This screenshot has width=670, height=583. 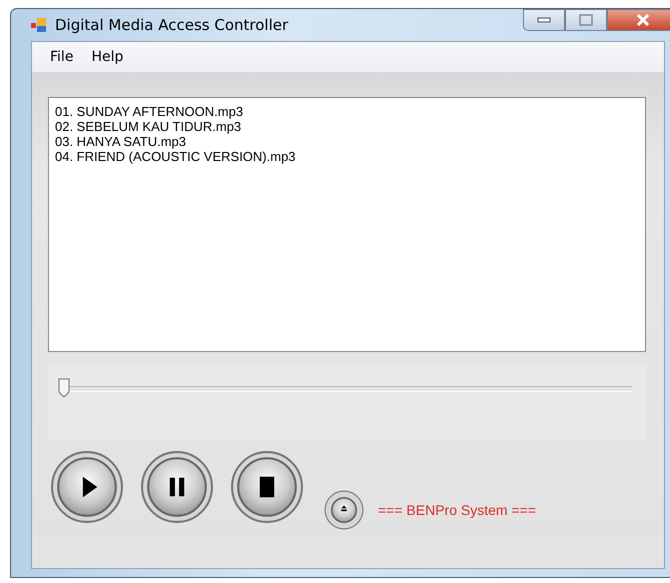 I want to click on maximize-button, so click(x=586, y=20).